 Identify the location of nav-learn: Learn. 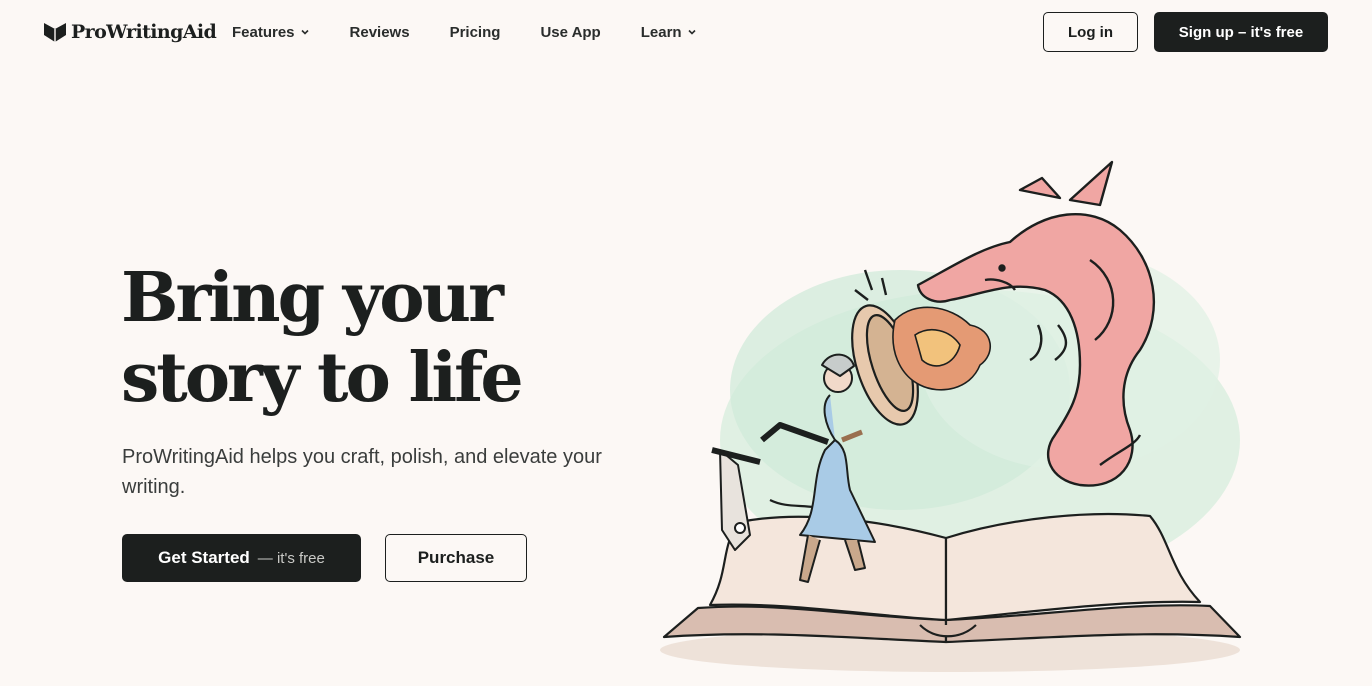
(669, 32).